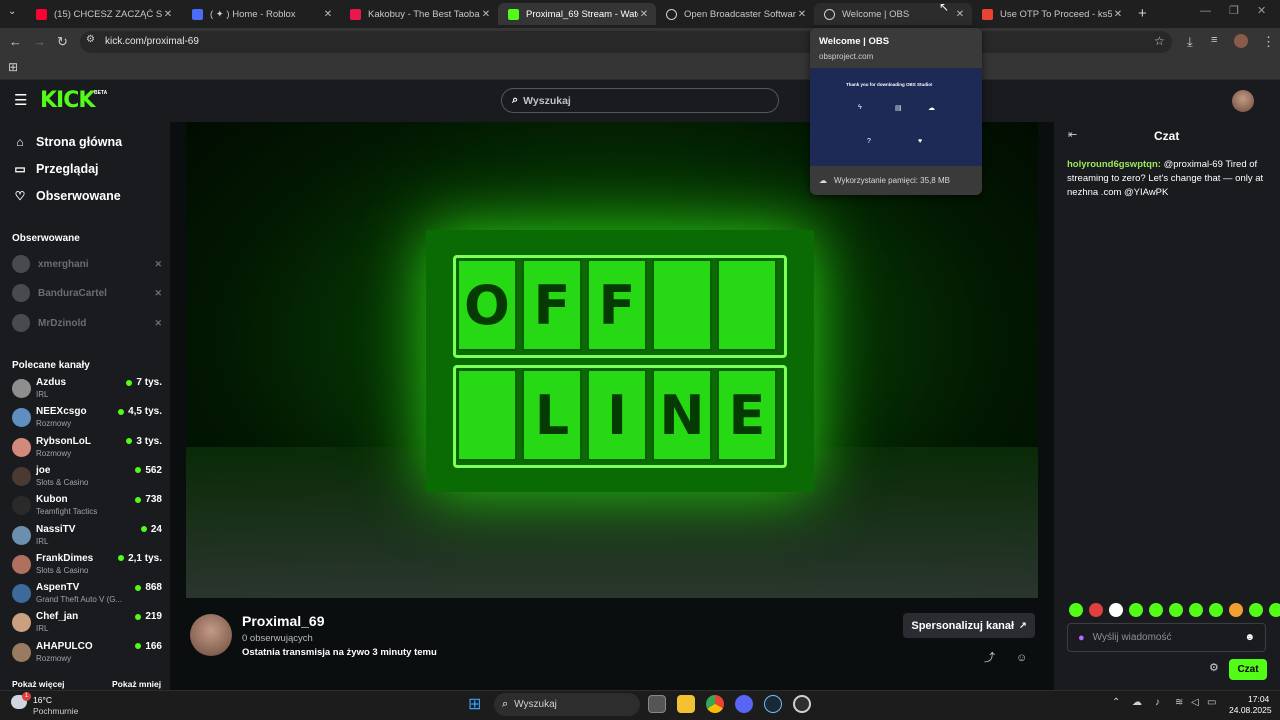 The image size is (1280, 720). Describe the element at coordinates (138, 616) in the screenshot. I see `live-dot-icon` at that location.